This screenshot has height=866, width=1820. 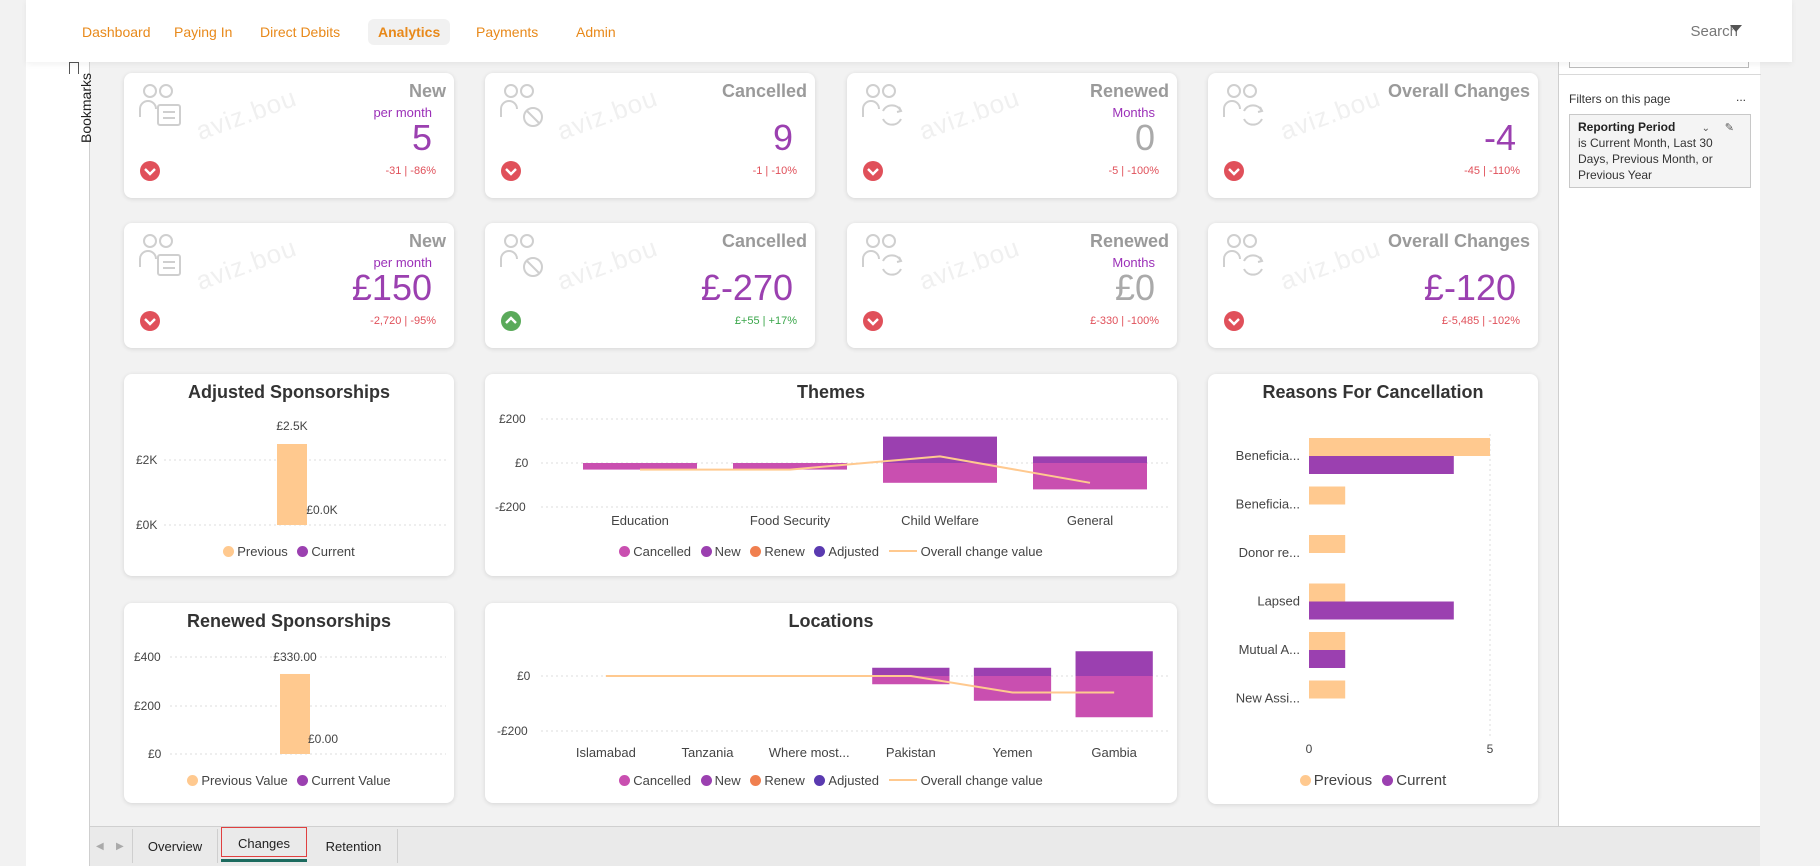 I want to click on legend-label: Adjusted, so click(x=853, y=551).